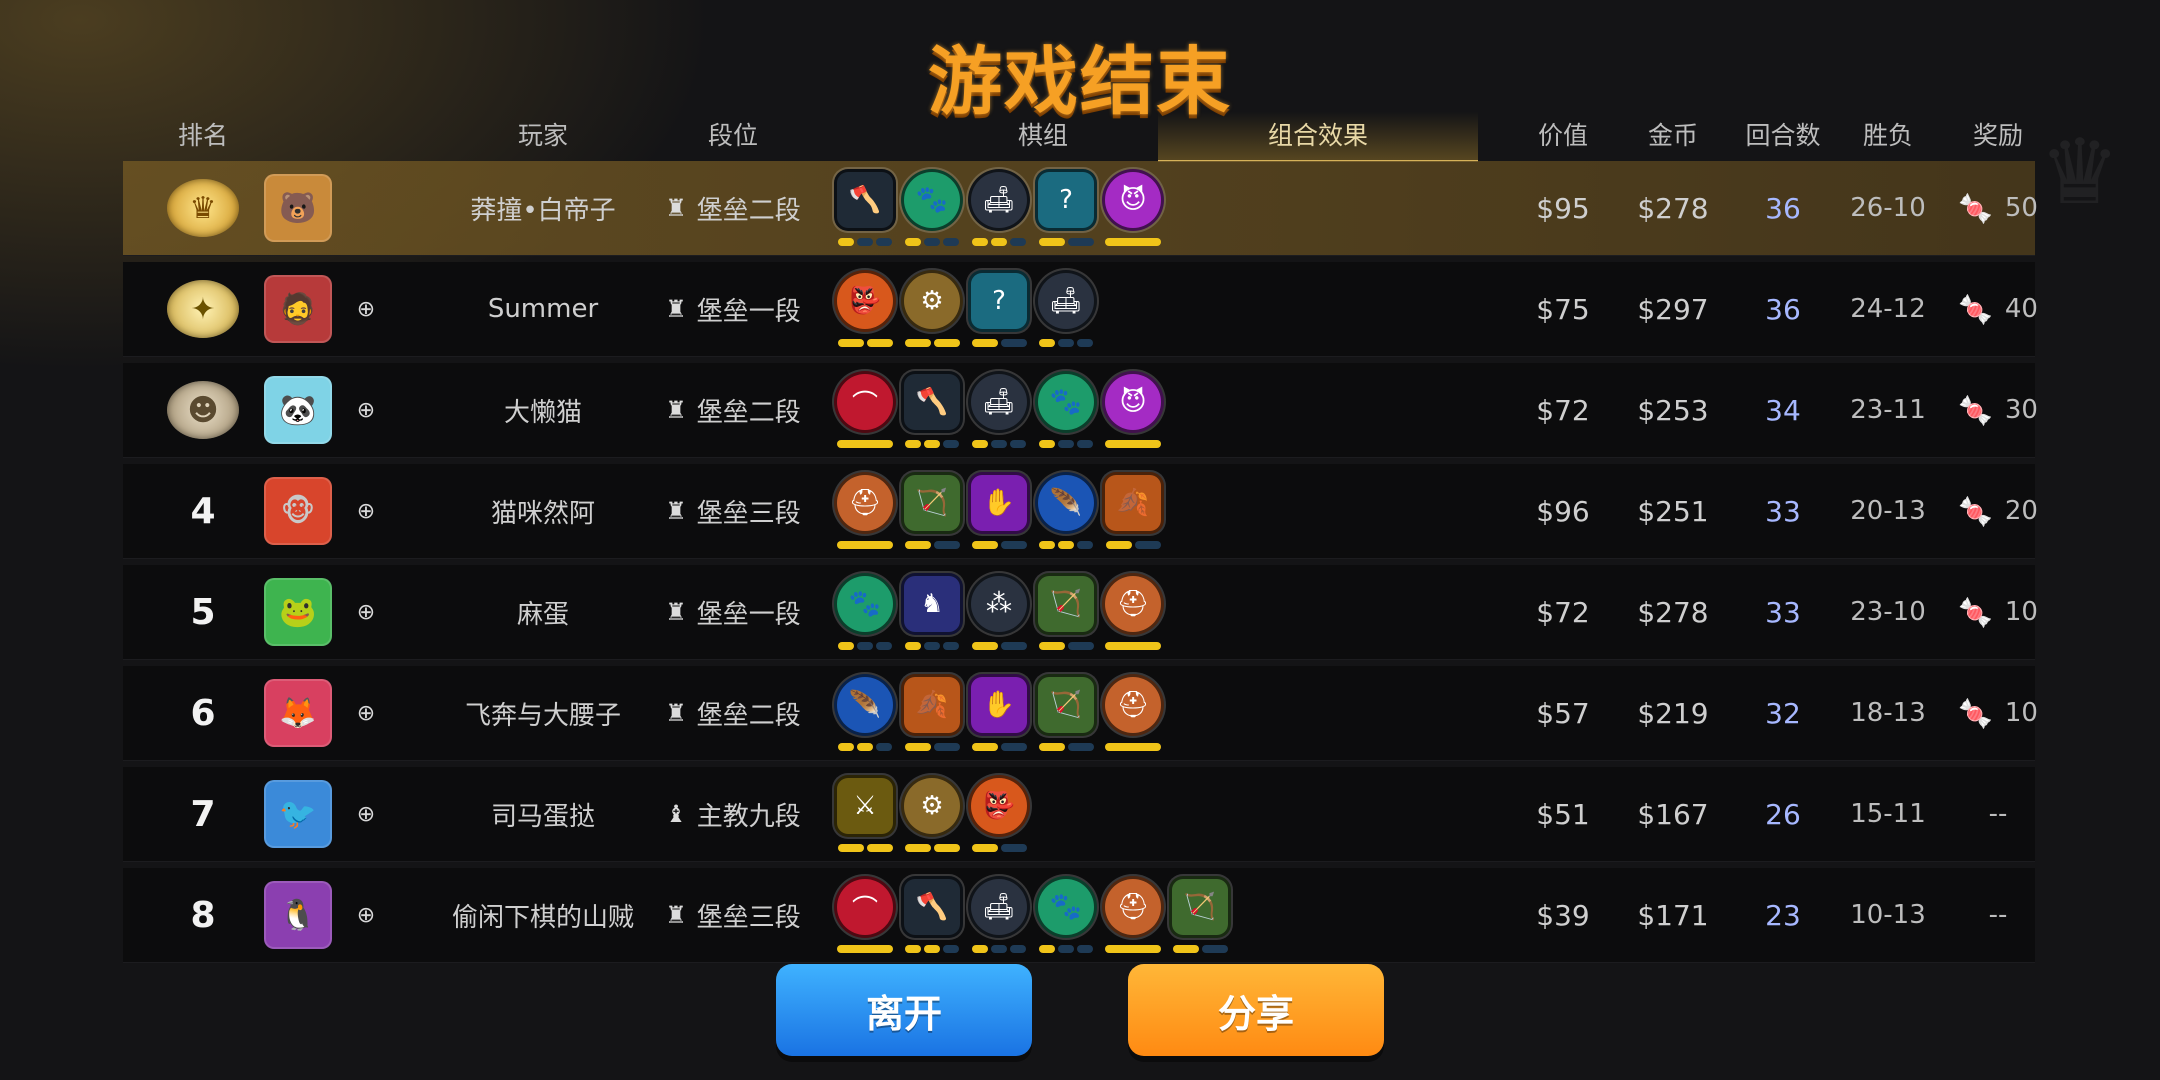 The image size is (2160, 1080). I want to click on rank-number: 4, so click(203, 511).